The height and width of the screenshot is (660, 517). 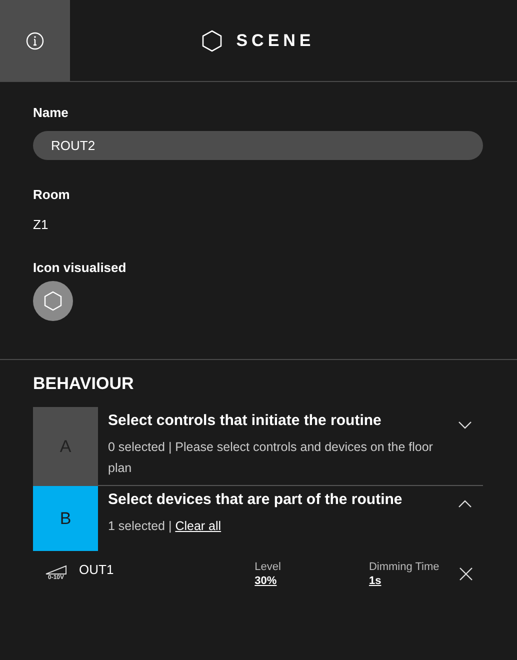 What do you see at coordinates (51, 194) in the screenshot?
I see `field-label: Room` at bounding box center [51, 194].